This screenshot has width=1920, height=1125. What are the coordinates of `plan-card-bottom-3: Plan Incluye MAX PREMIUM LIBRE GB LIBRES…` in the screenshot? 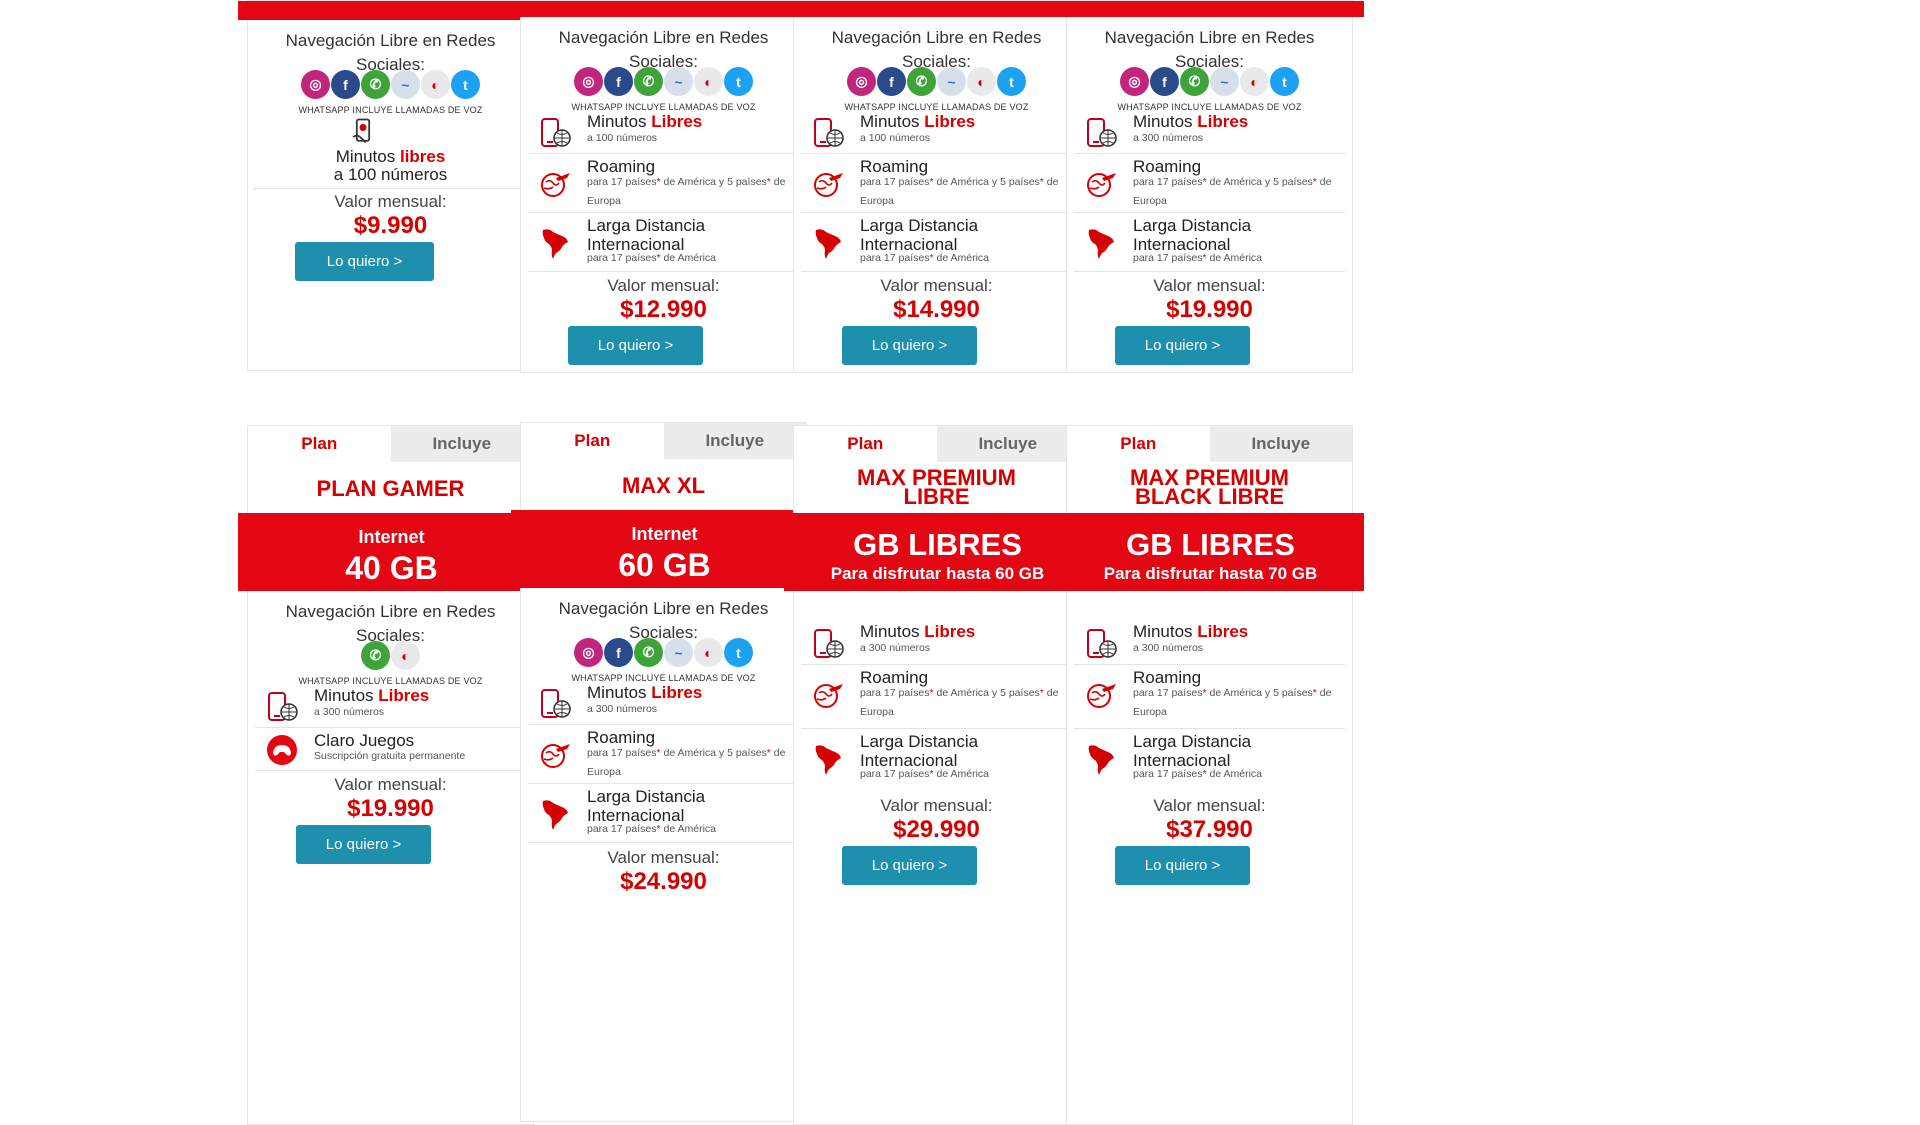 It's located at (937, 775).